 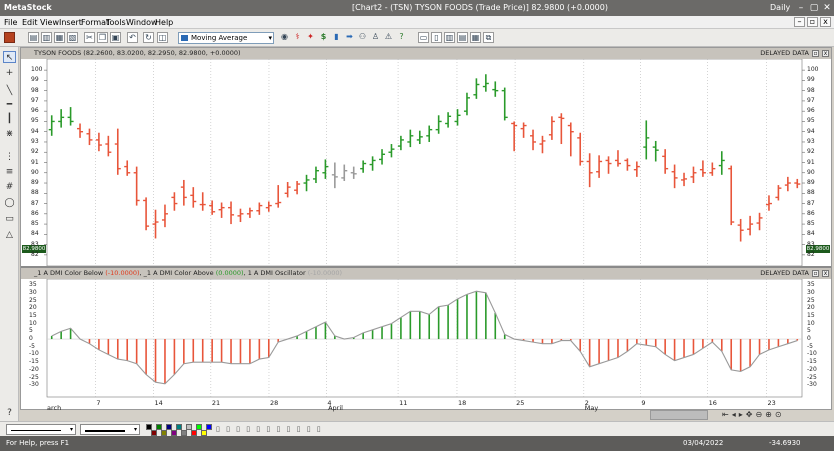 What do you see at coordinates (28, 7) in the screenshot?
I see `app-title: MetaStock` at bounding box center [28, 7].